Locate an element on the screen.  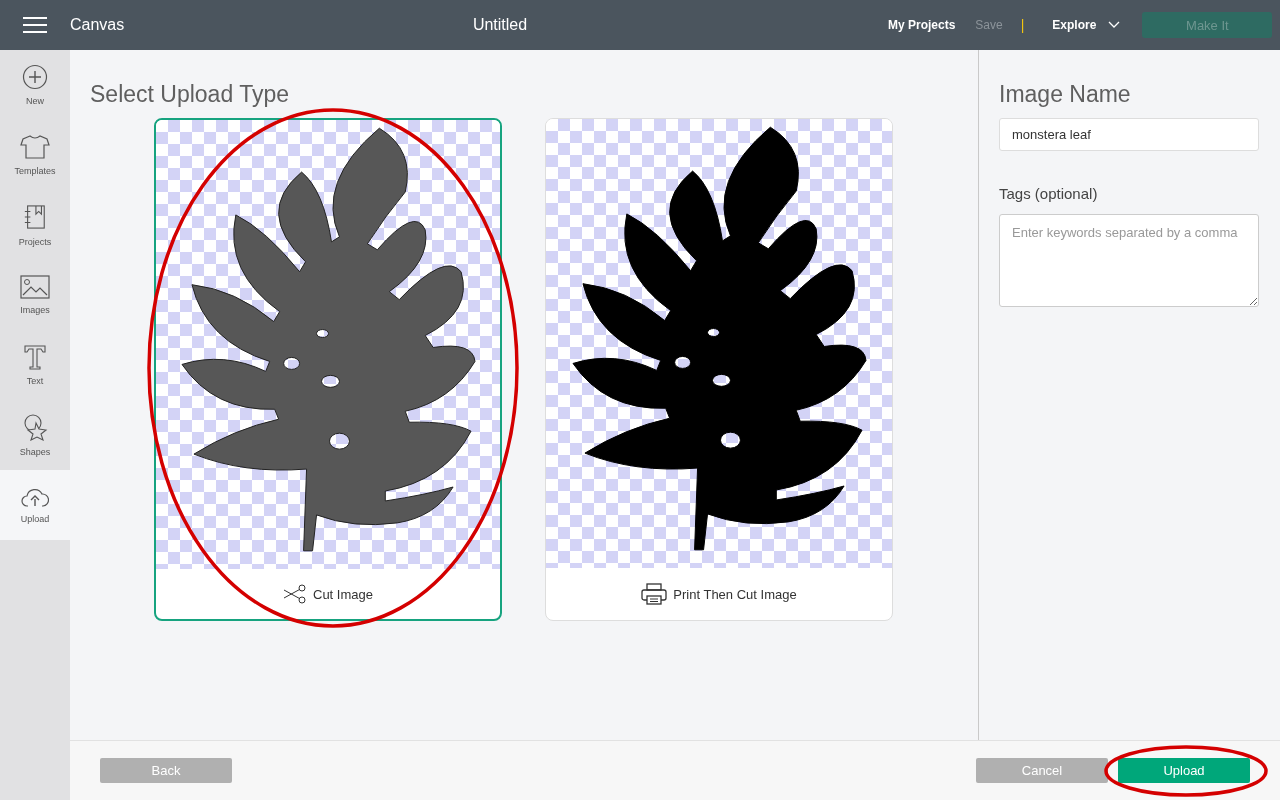
sidebar-item: Shapes is located at coordinates (35, 435).